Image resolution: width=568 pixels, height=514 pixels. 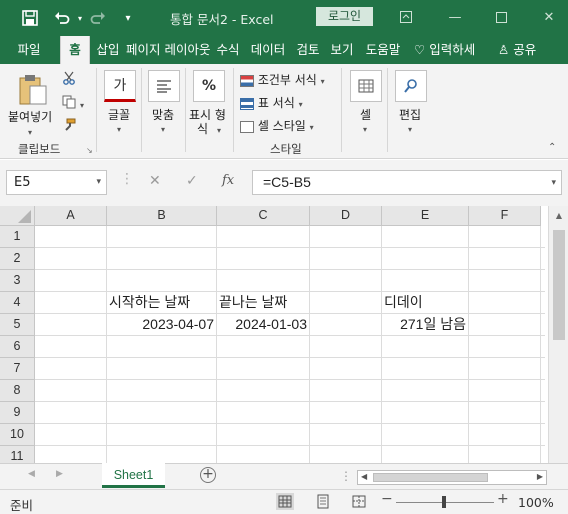 I want to click on collapse-ribbon-icon: ⌃, so click(x=552, y=147).